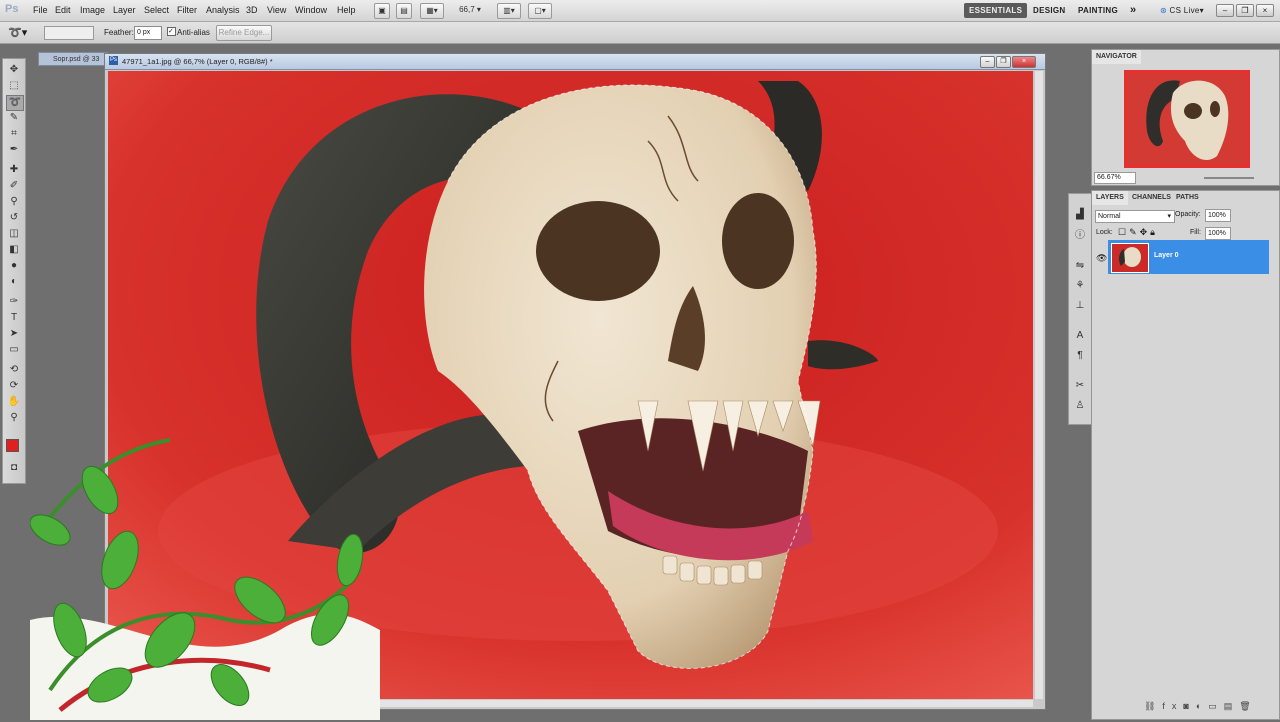 The width and height of the screenshot is (1280, 722). I want to click on lock-label: Lock:, so click(1104, 232).